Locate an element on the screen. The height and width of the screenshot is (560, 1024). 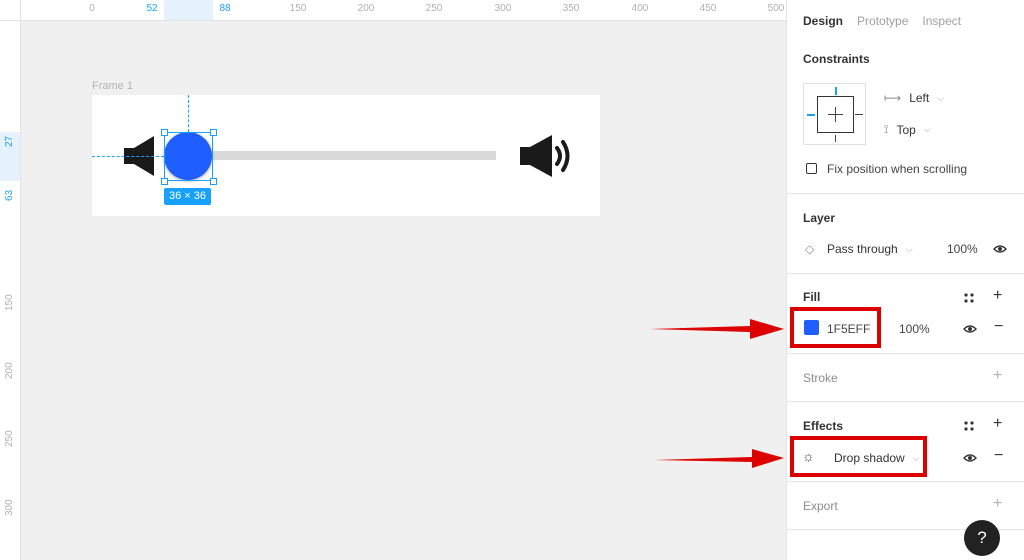
vertical-constraint-value: Top is located at coordinates (906, 129).